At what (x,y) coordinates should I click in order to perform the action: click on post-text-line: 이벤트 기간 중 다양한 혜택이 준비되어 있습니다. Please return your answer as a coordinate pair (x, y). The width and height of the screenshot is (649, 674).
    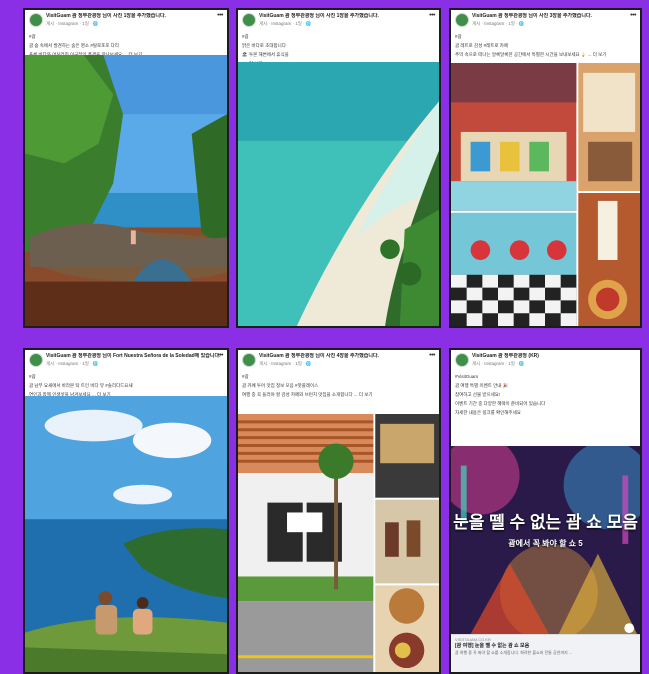
    Looking at the image, I should click on (500, 403).